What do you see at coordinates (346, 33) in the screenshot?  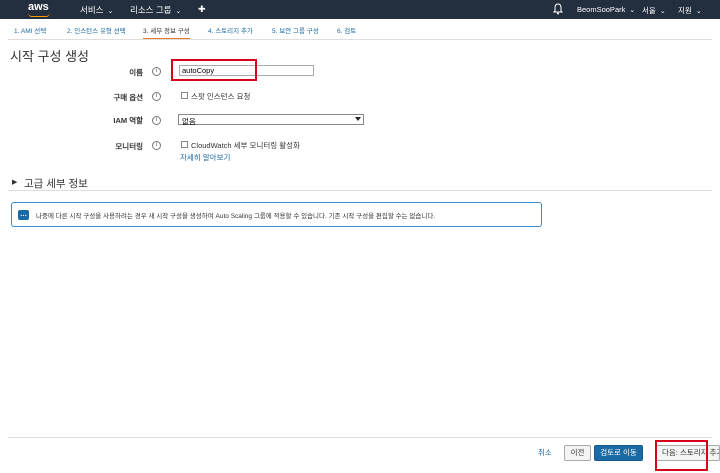 I see `step-review: 6. 검토` at bounding box center [346, 33].